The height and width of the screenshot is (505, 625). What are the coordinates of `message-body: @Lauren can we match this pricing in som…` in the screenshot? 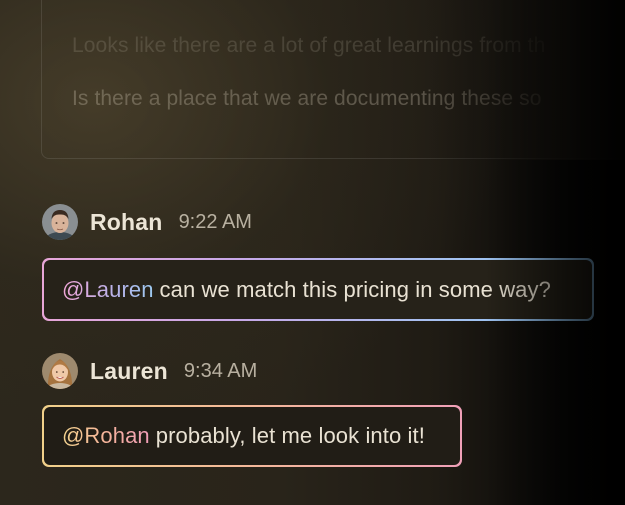 It's located at (318, 289).